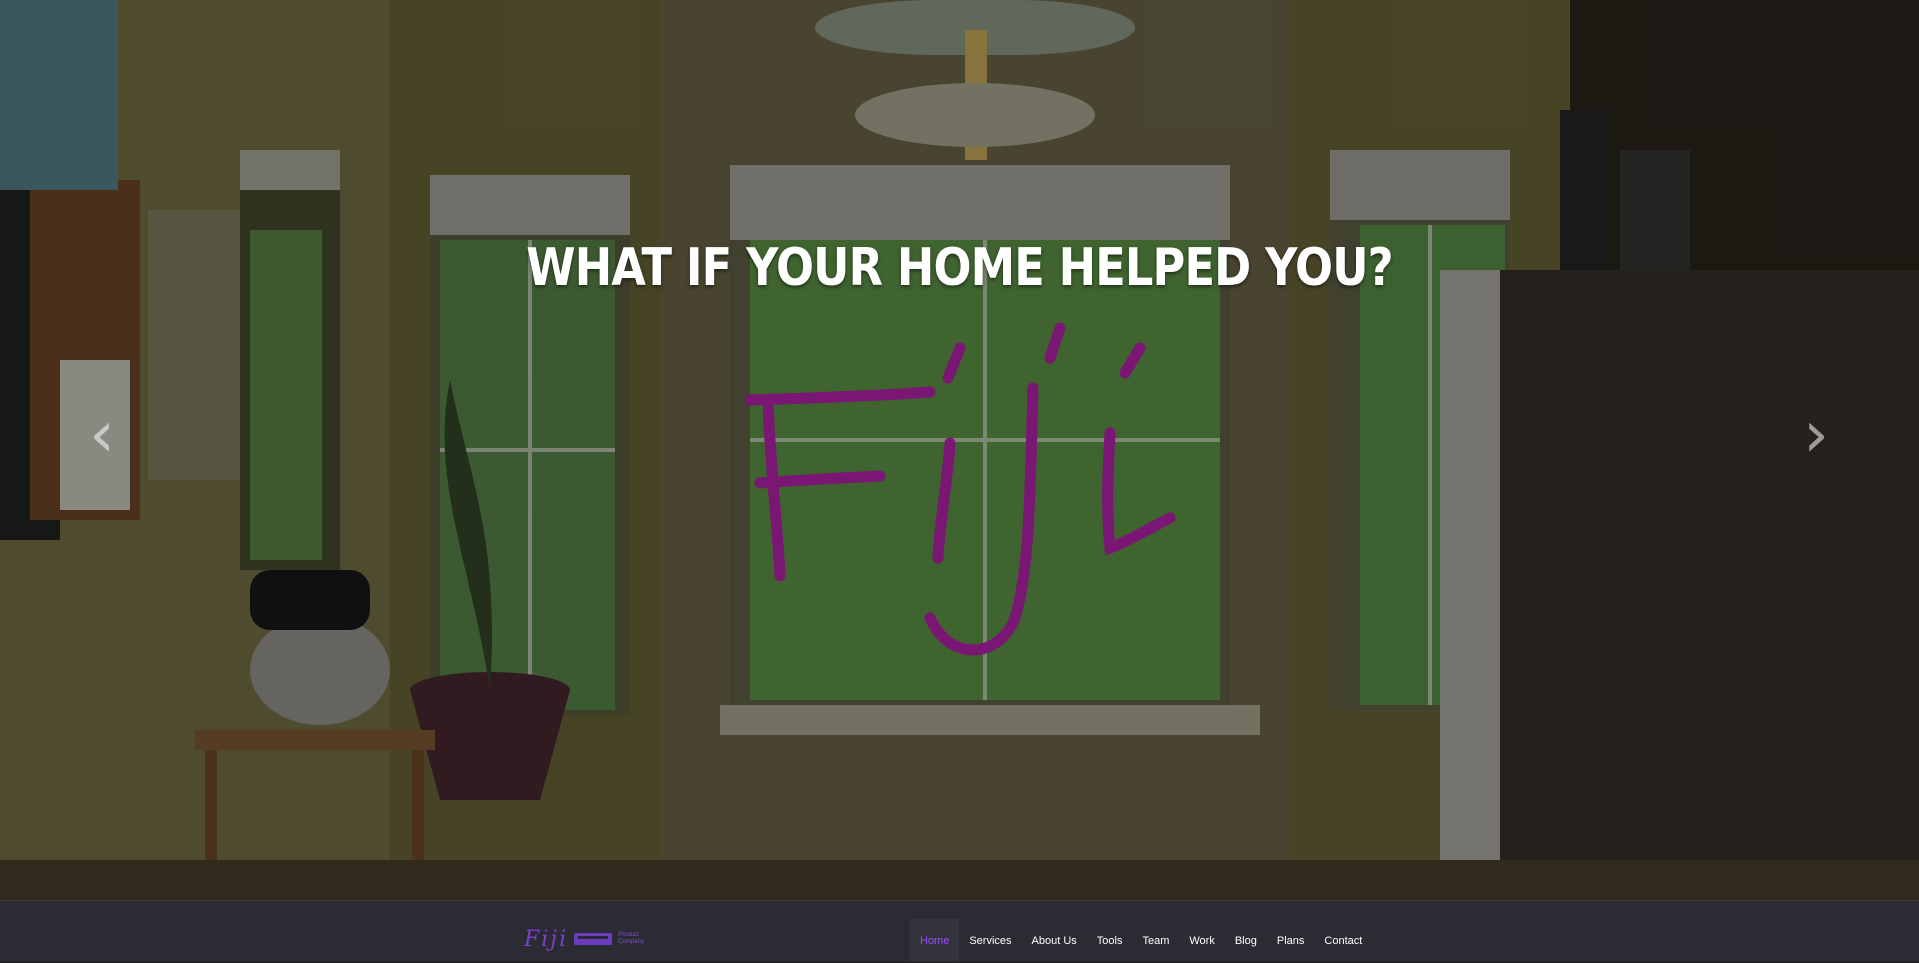 Image resolution: width=1919 pixels, height=963 pixels. Describe the element at coordinates (1155, 940) in the screenshot. I see `nav-team: Team` at that location.